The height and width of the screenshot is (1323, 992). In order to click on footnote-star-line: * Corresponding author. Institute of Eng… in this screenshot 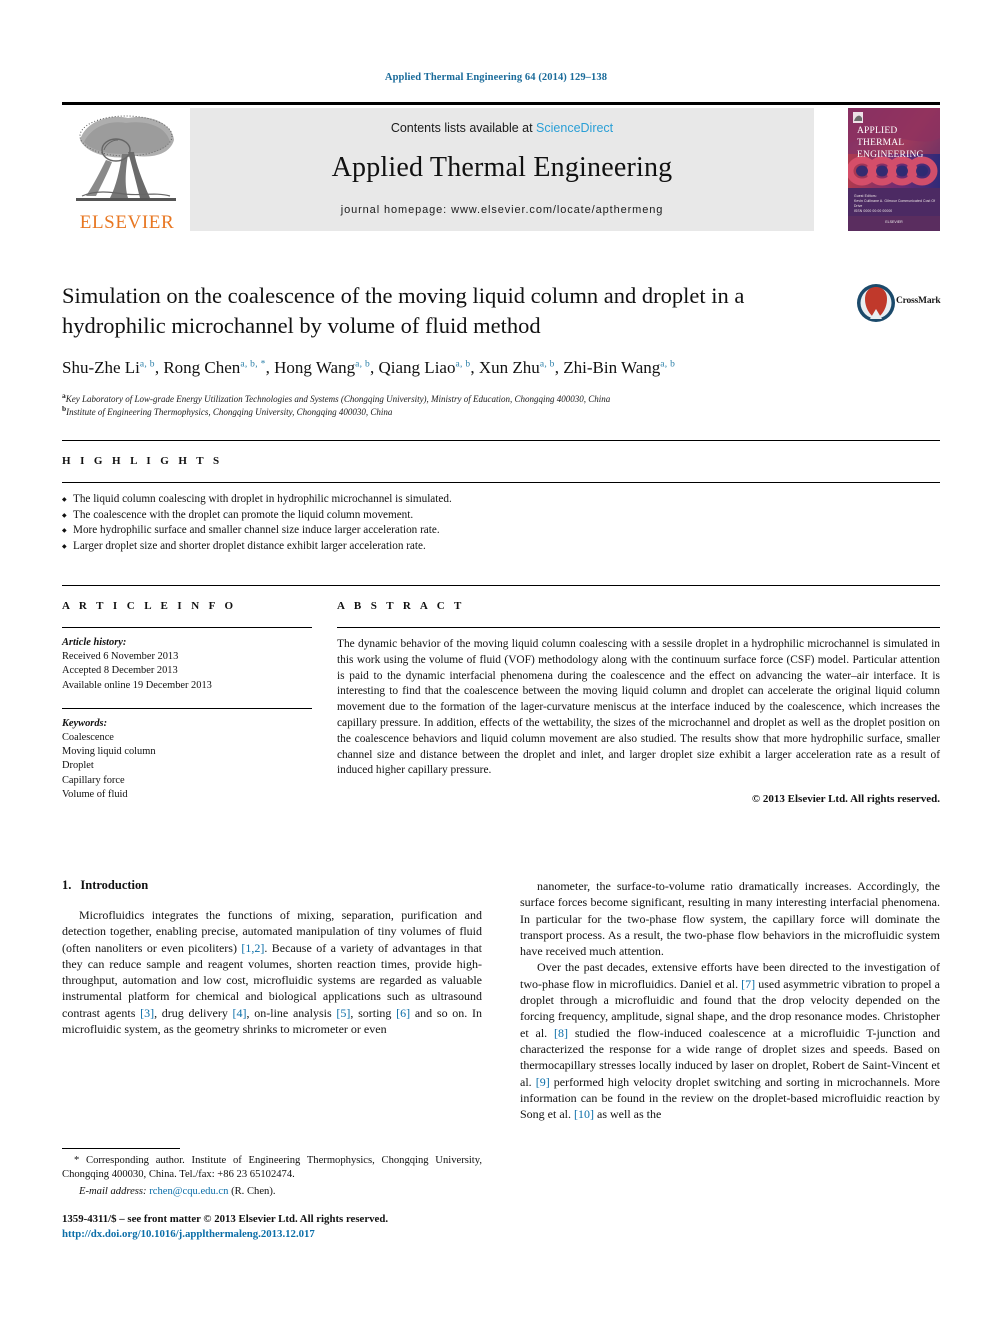, I will do `click(272, 1168)`.